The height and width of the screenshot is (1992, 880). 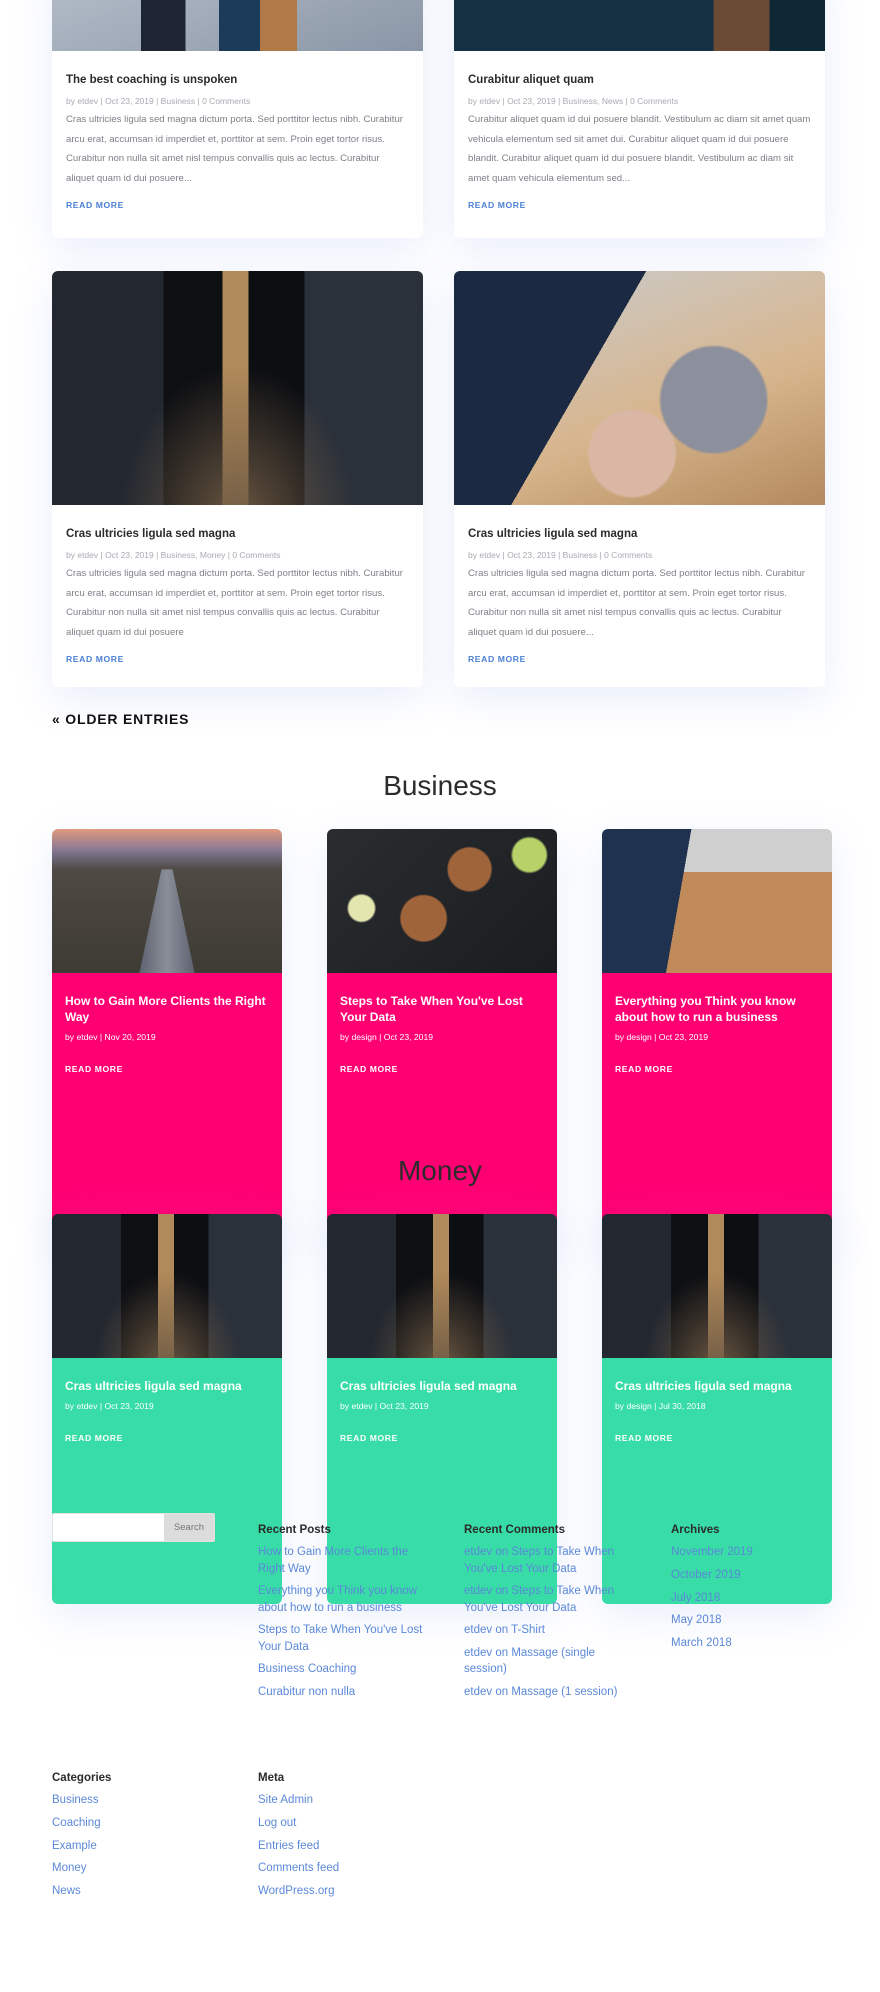 I want to click on category-link: Money, so click(x=132, y=1868).